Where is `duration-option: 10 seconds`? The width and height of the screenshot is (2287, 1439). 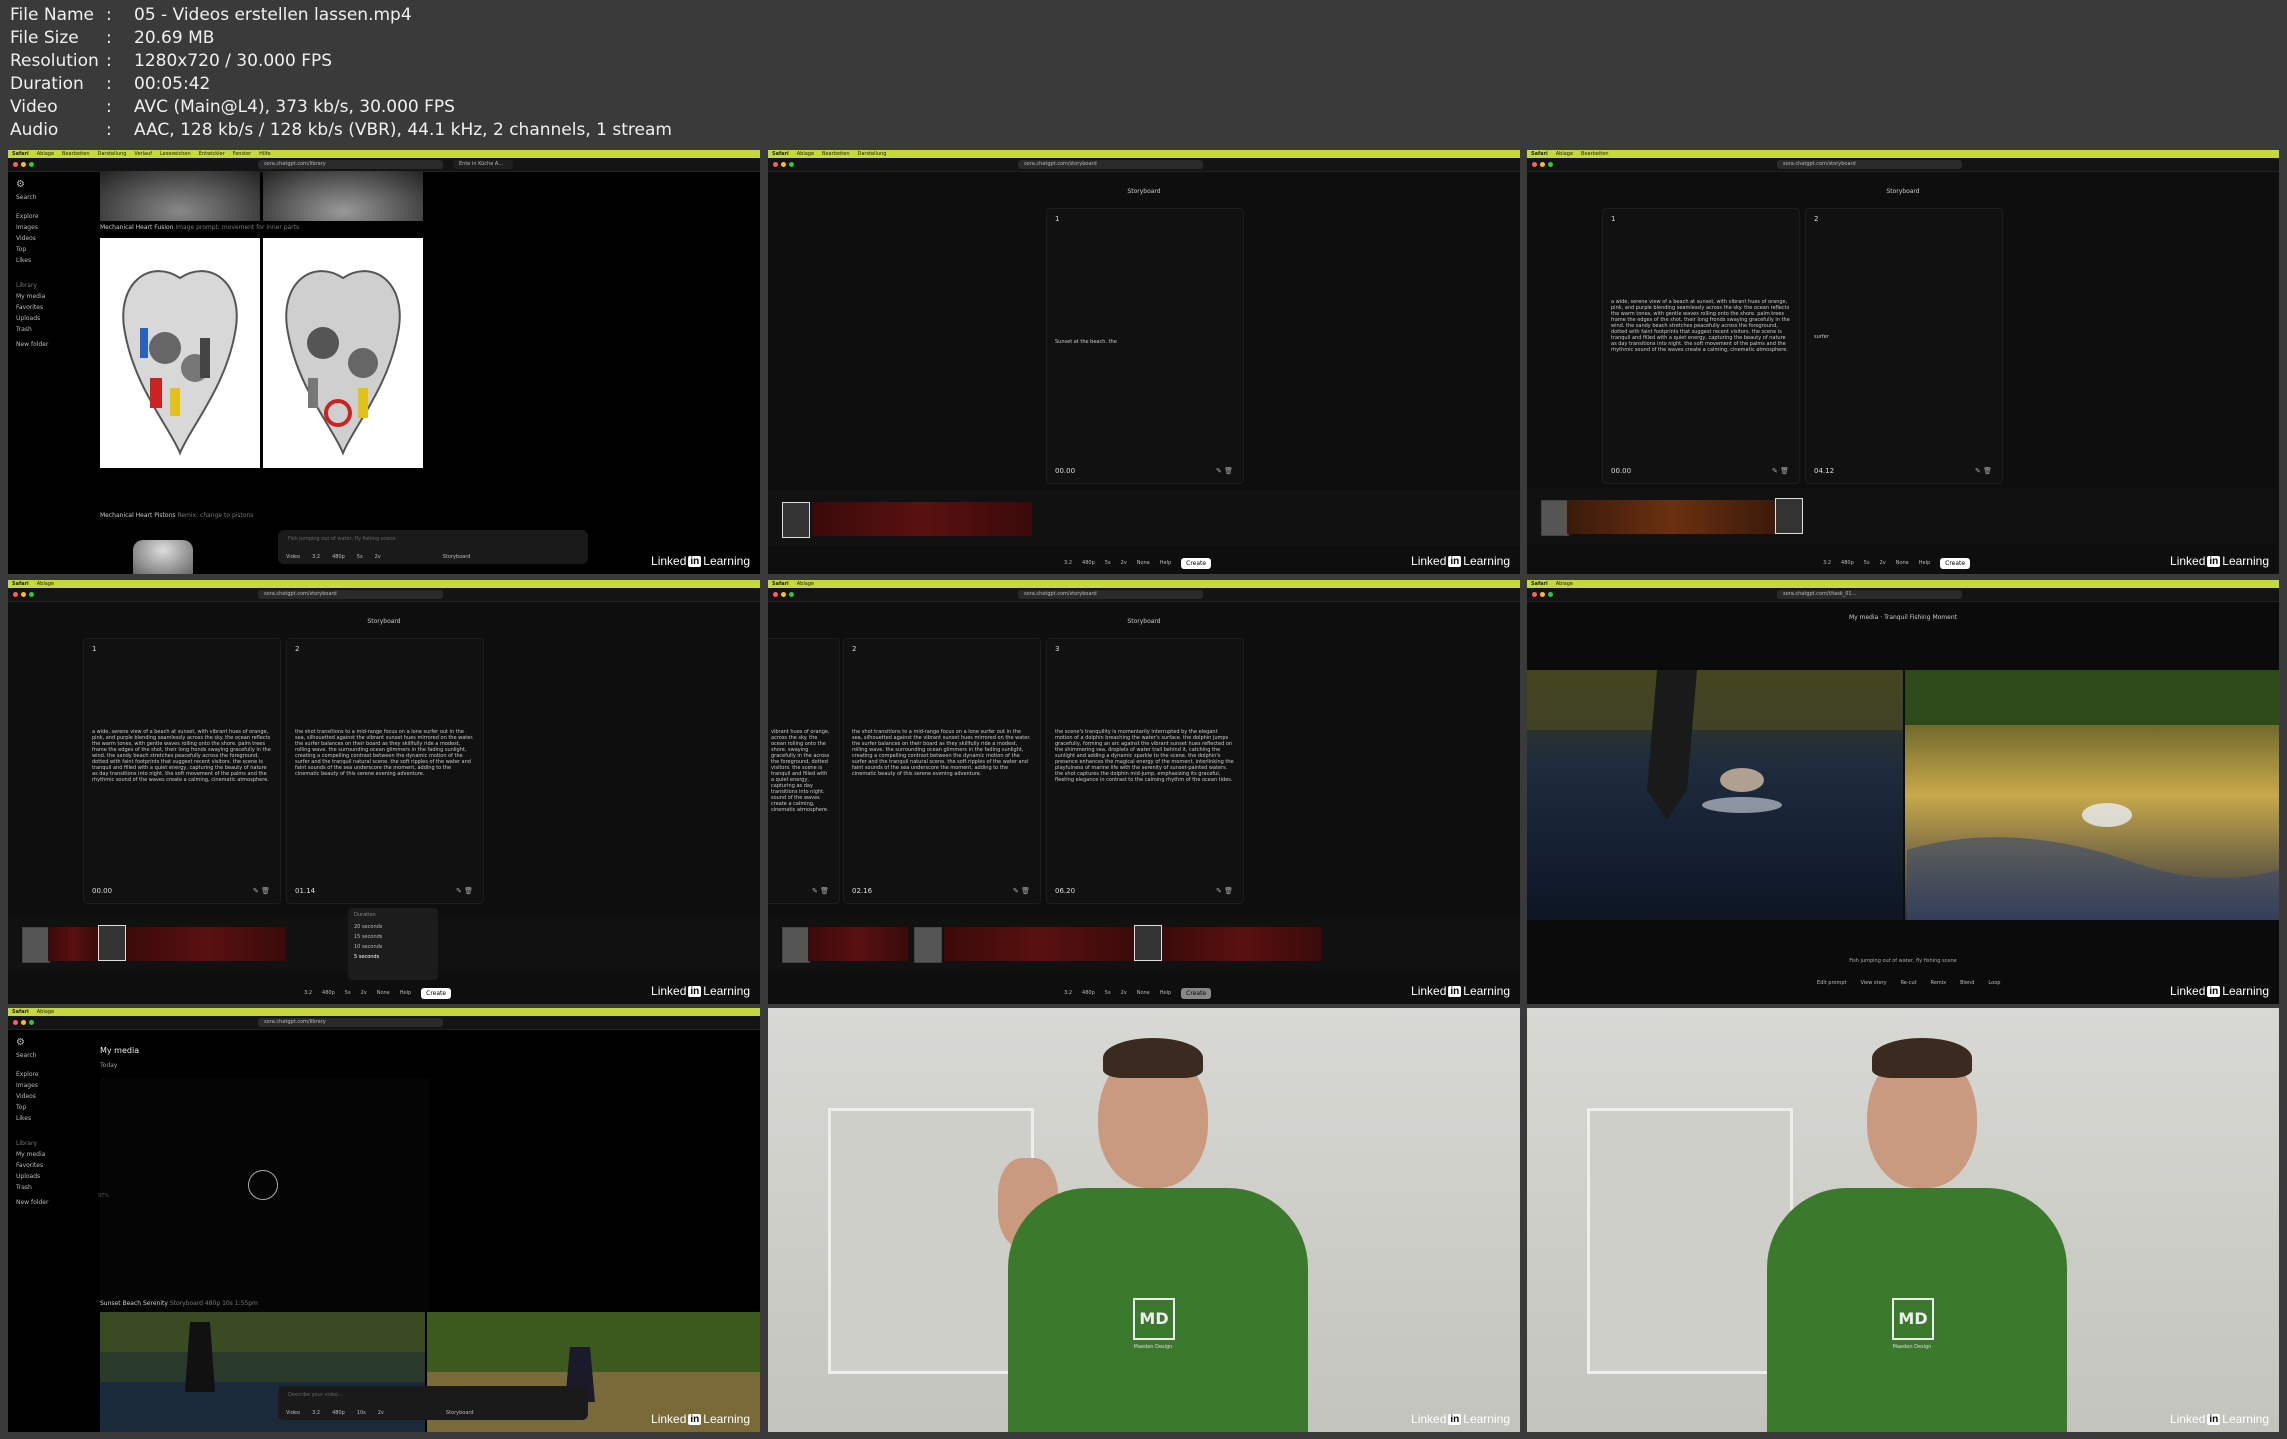 duration-option: 10 seconds is located at coordinates (393, 947).